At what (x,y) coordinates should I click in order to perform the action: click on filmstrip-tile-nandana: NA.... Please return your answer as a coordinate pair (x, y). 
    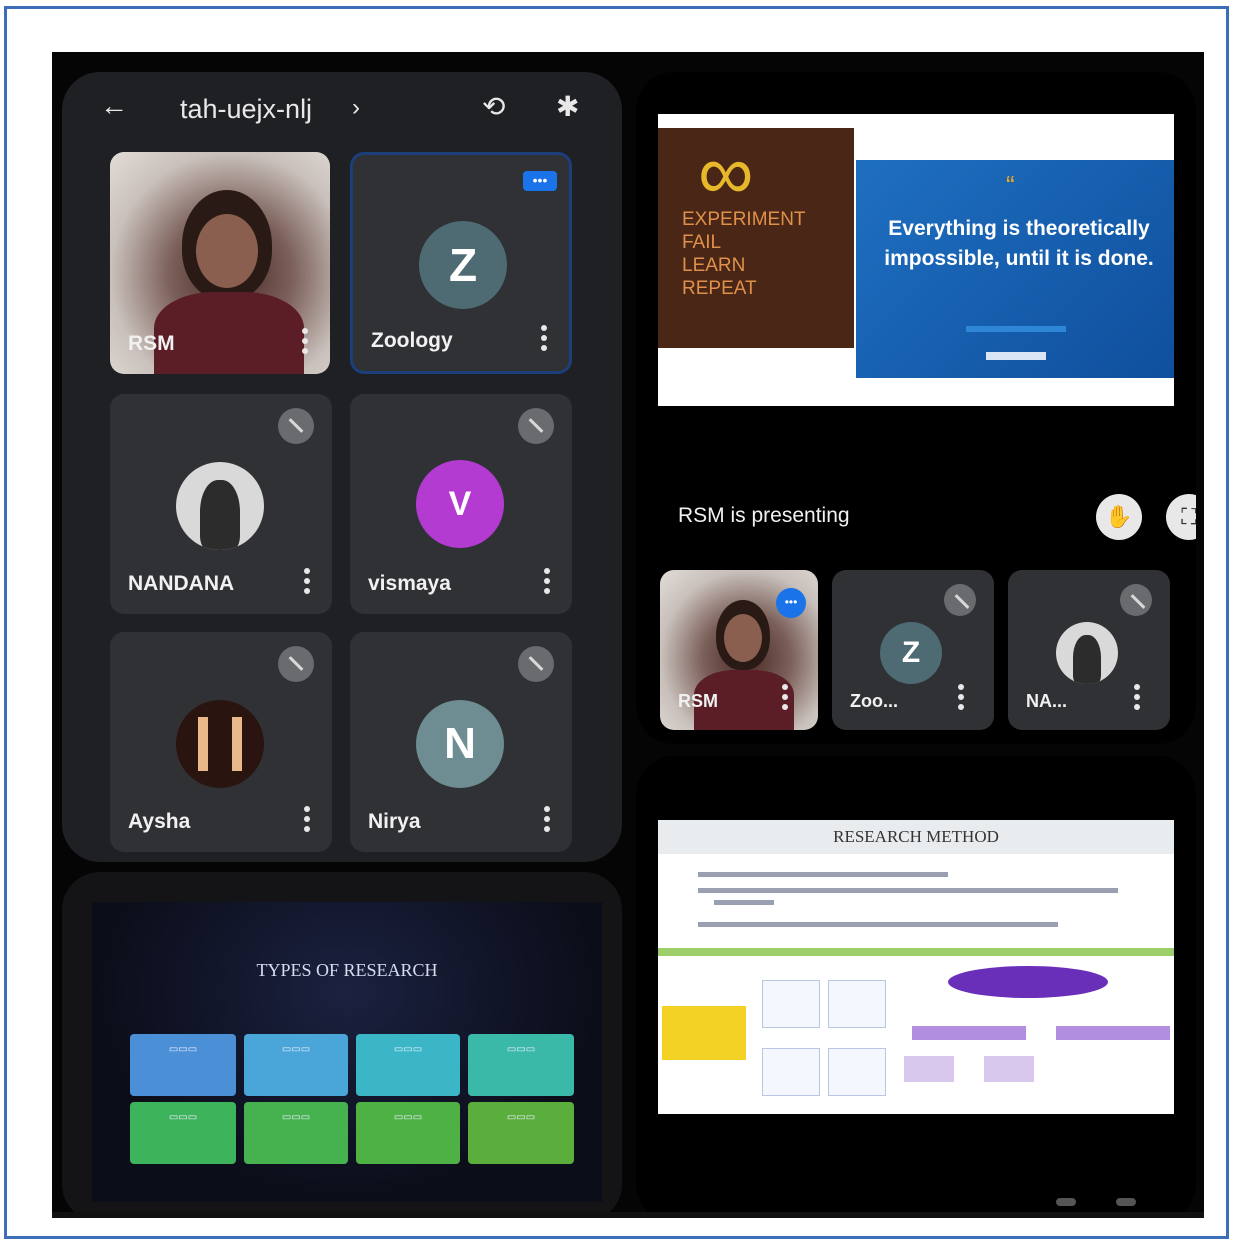
    Looking at the image, I should click on (1089, 650).